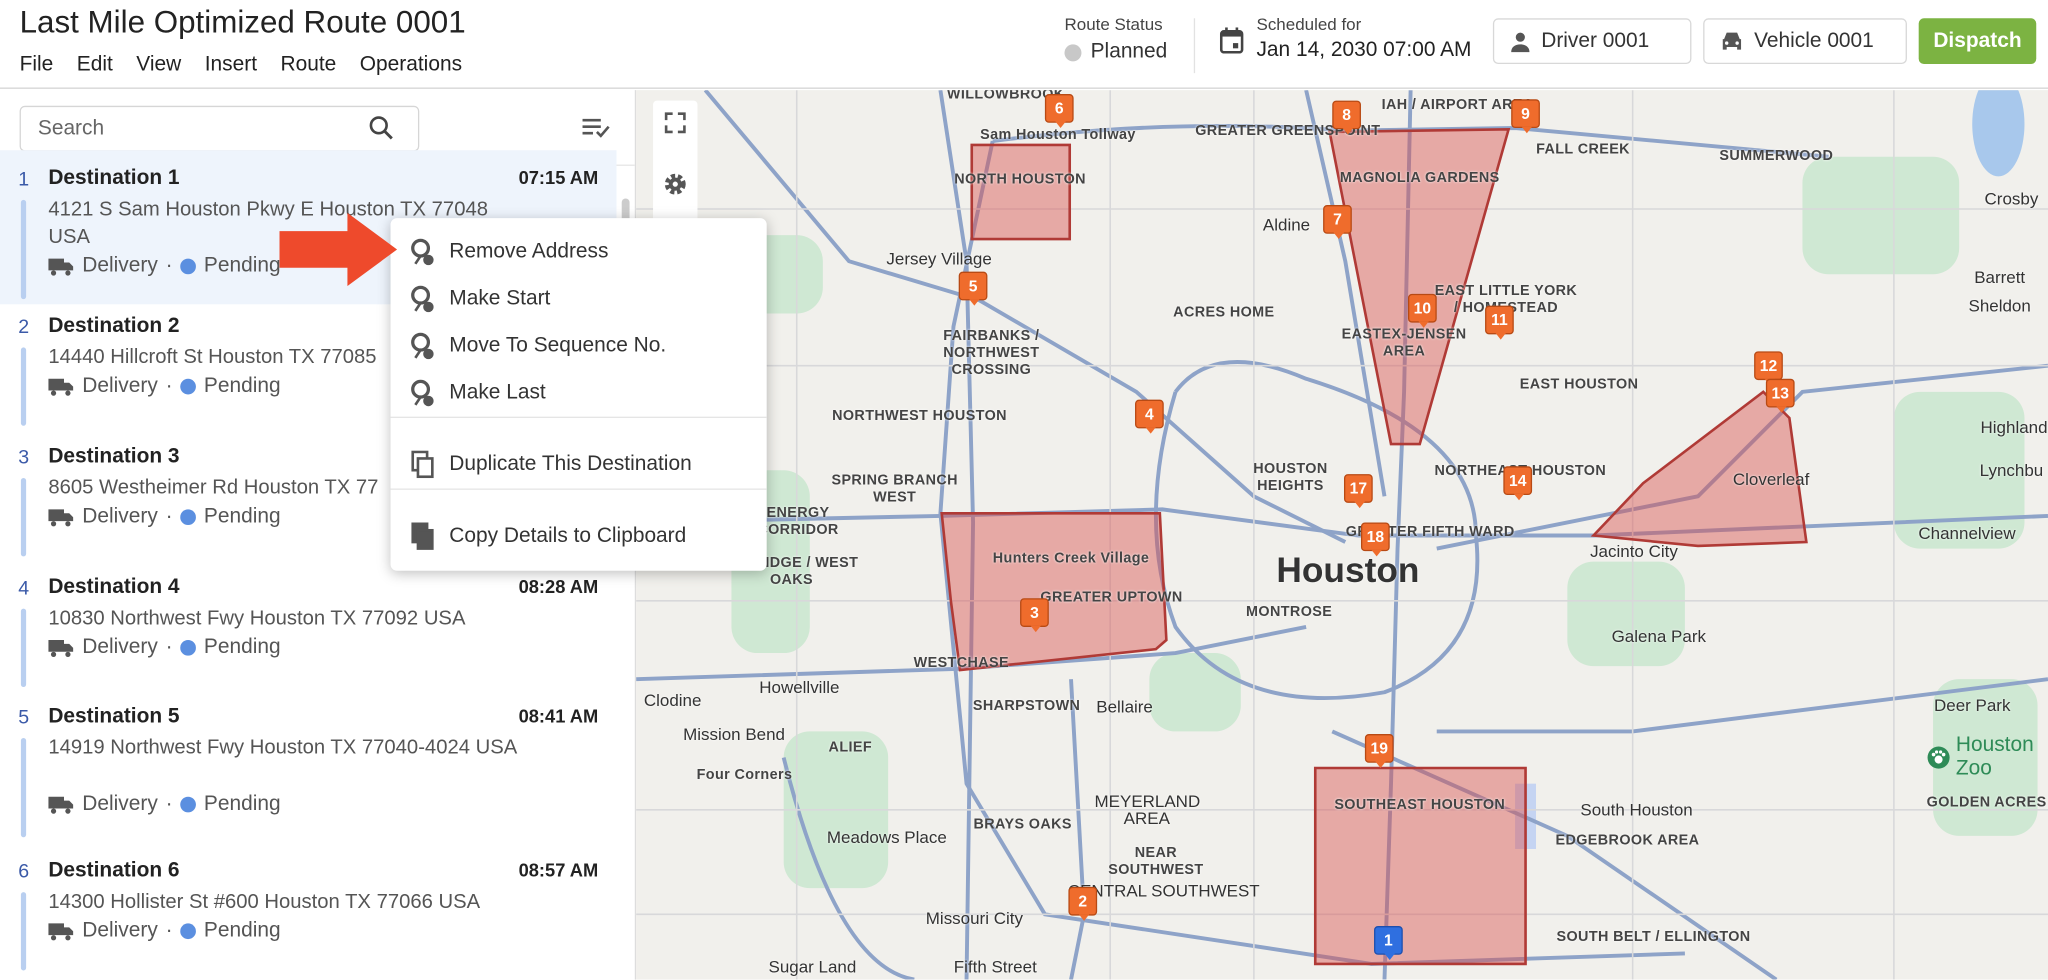 This screenshot has height=980, width=2048. What do you see at coordinates (579, 252) in the screenshot?
I see `menu-item-remove-address: Remove Address` at bounding box center [579, 252].